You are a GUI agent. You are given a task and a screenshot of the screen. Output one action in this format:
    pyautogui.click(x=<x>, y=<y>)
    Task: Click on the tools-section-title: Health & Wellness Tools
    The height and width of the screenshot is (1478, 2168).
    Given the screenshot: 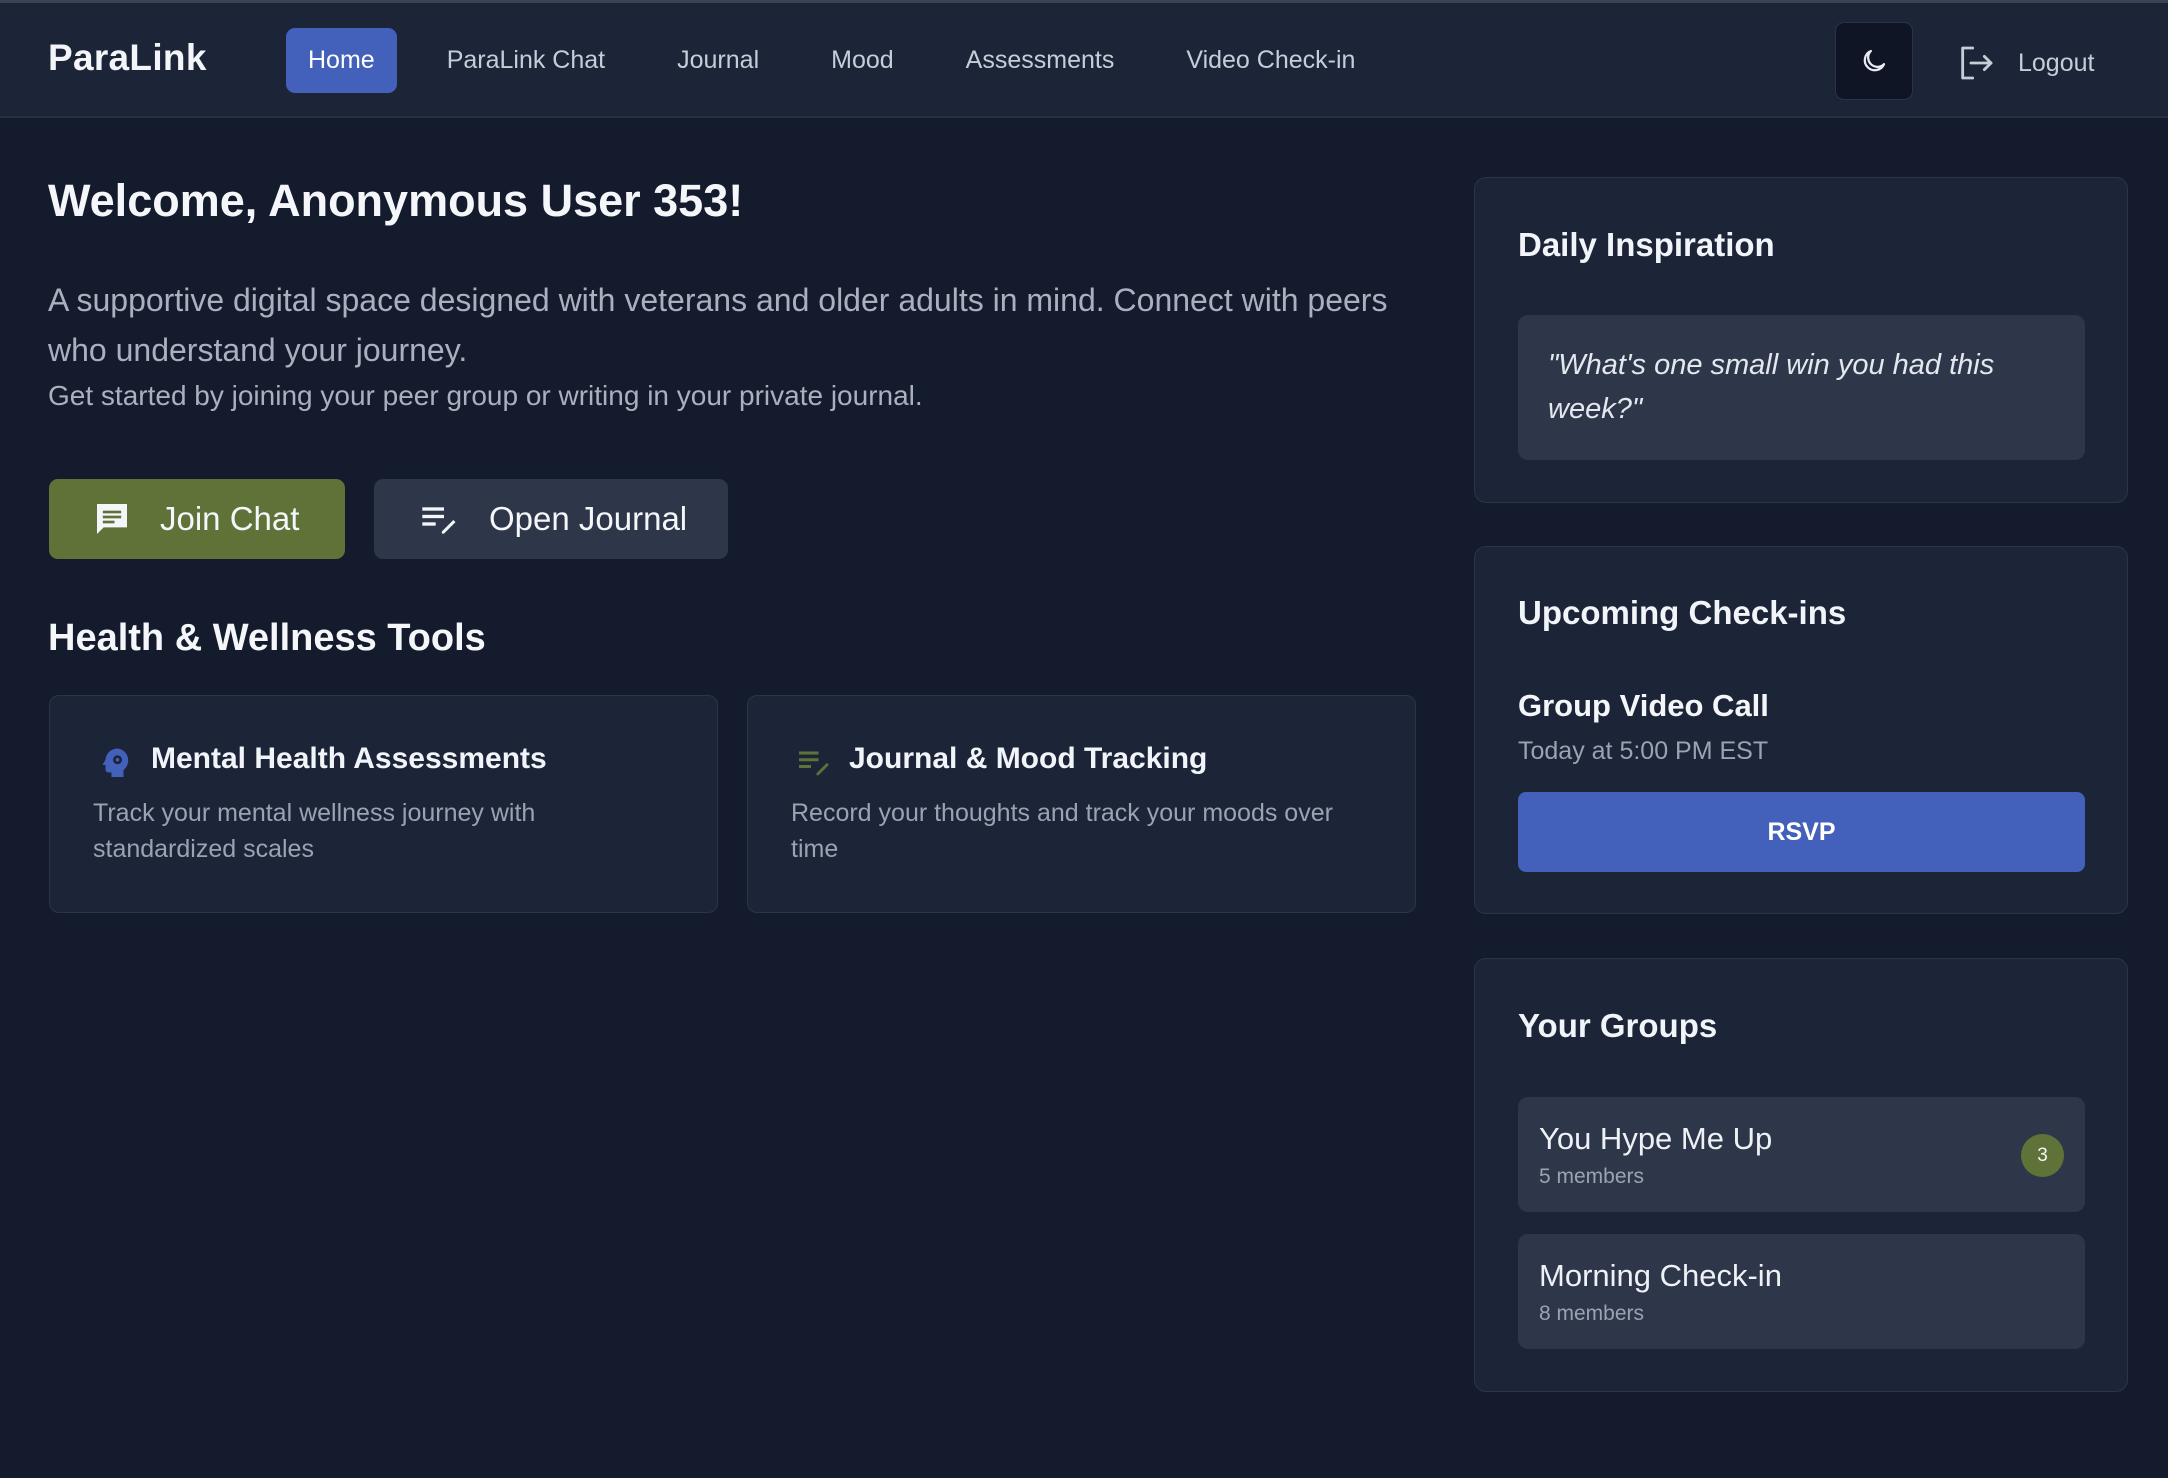 What is the action you would take?
    pyautogui.click(x=267, y=638)
    